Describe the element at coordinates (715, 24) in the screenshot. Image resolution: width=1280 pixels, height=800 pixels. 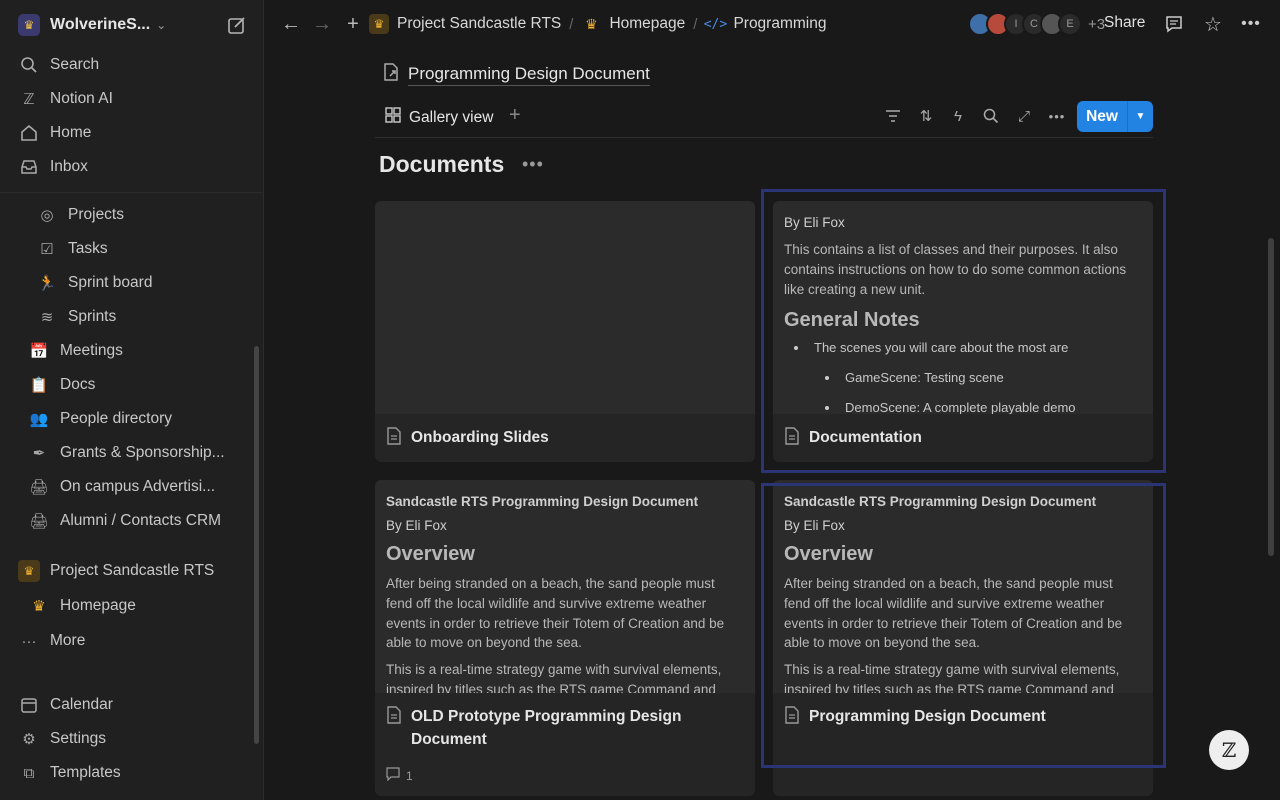
I see `code-icon: </>` at that location.